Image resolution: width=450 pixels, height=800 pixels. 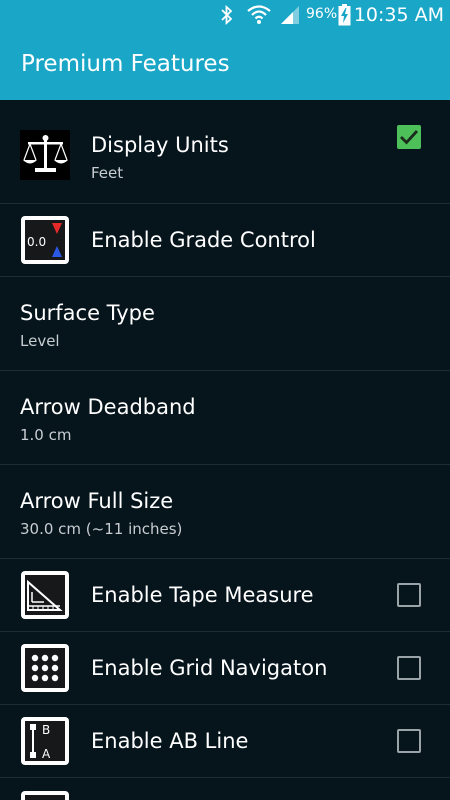 I want to click on pref-title: Enable AB Line, so click(x=170, y=741).